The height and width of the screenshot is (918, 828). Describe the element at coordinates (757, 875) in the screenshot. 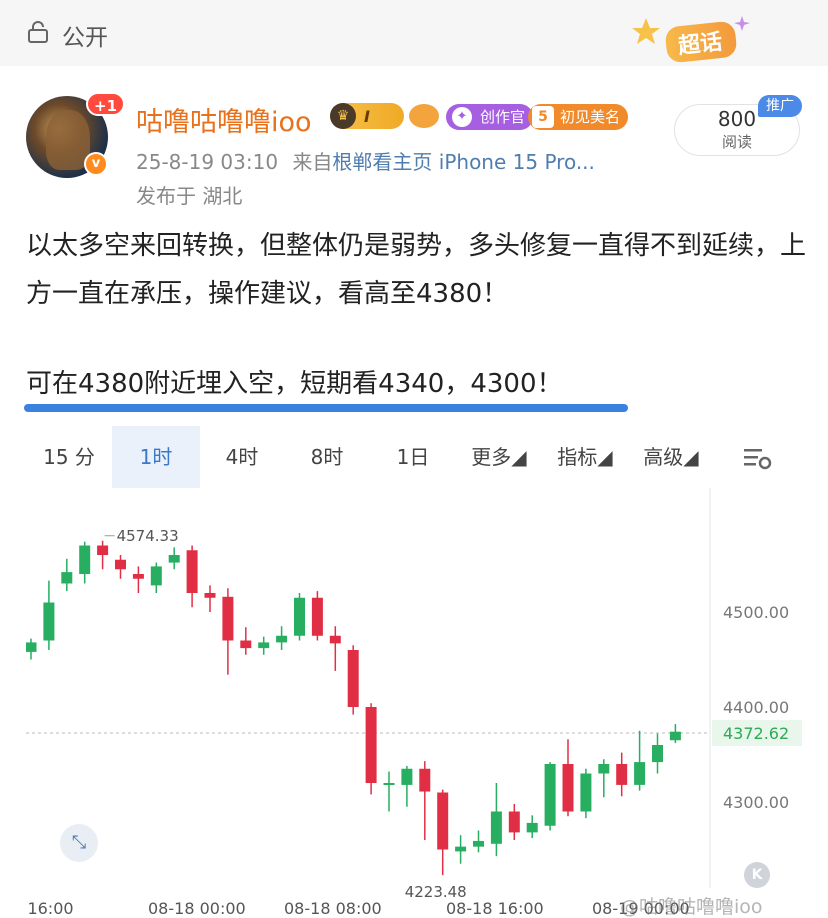

I see `k-logo-icon: K` at that location.